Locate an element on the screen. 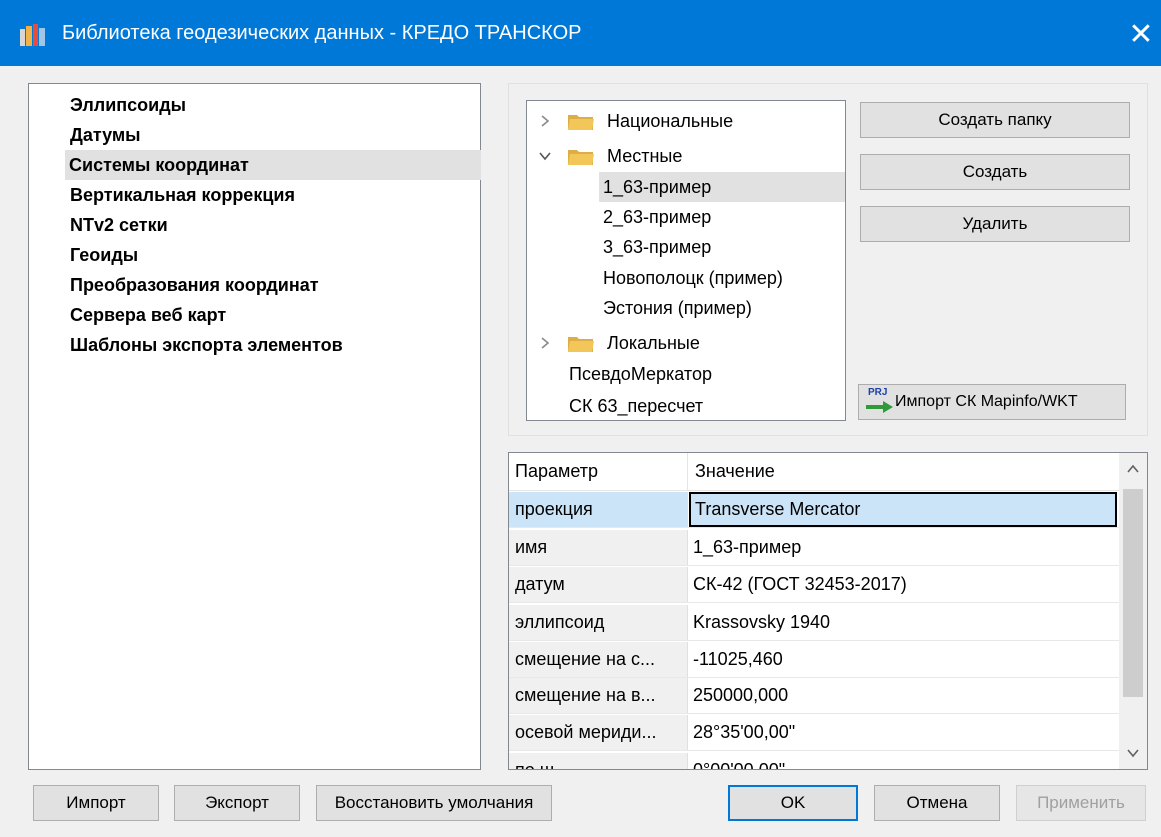  param-value-cell: СК-42 (ГОСТ 32453-2017) is located at coordinates (903, 584).